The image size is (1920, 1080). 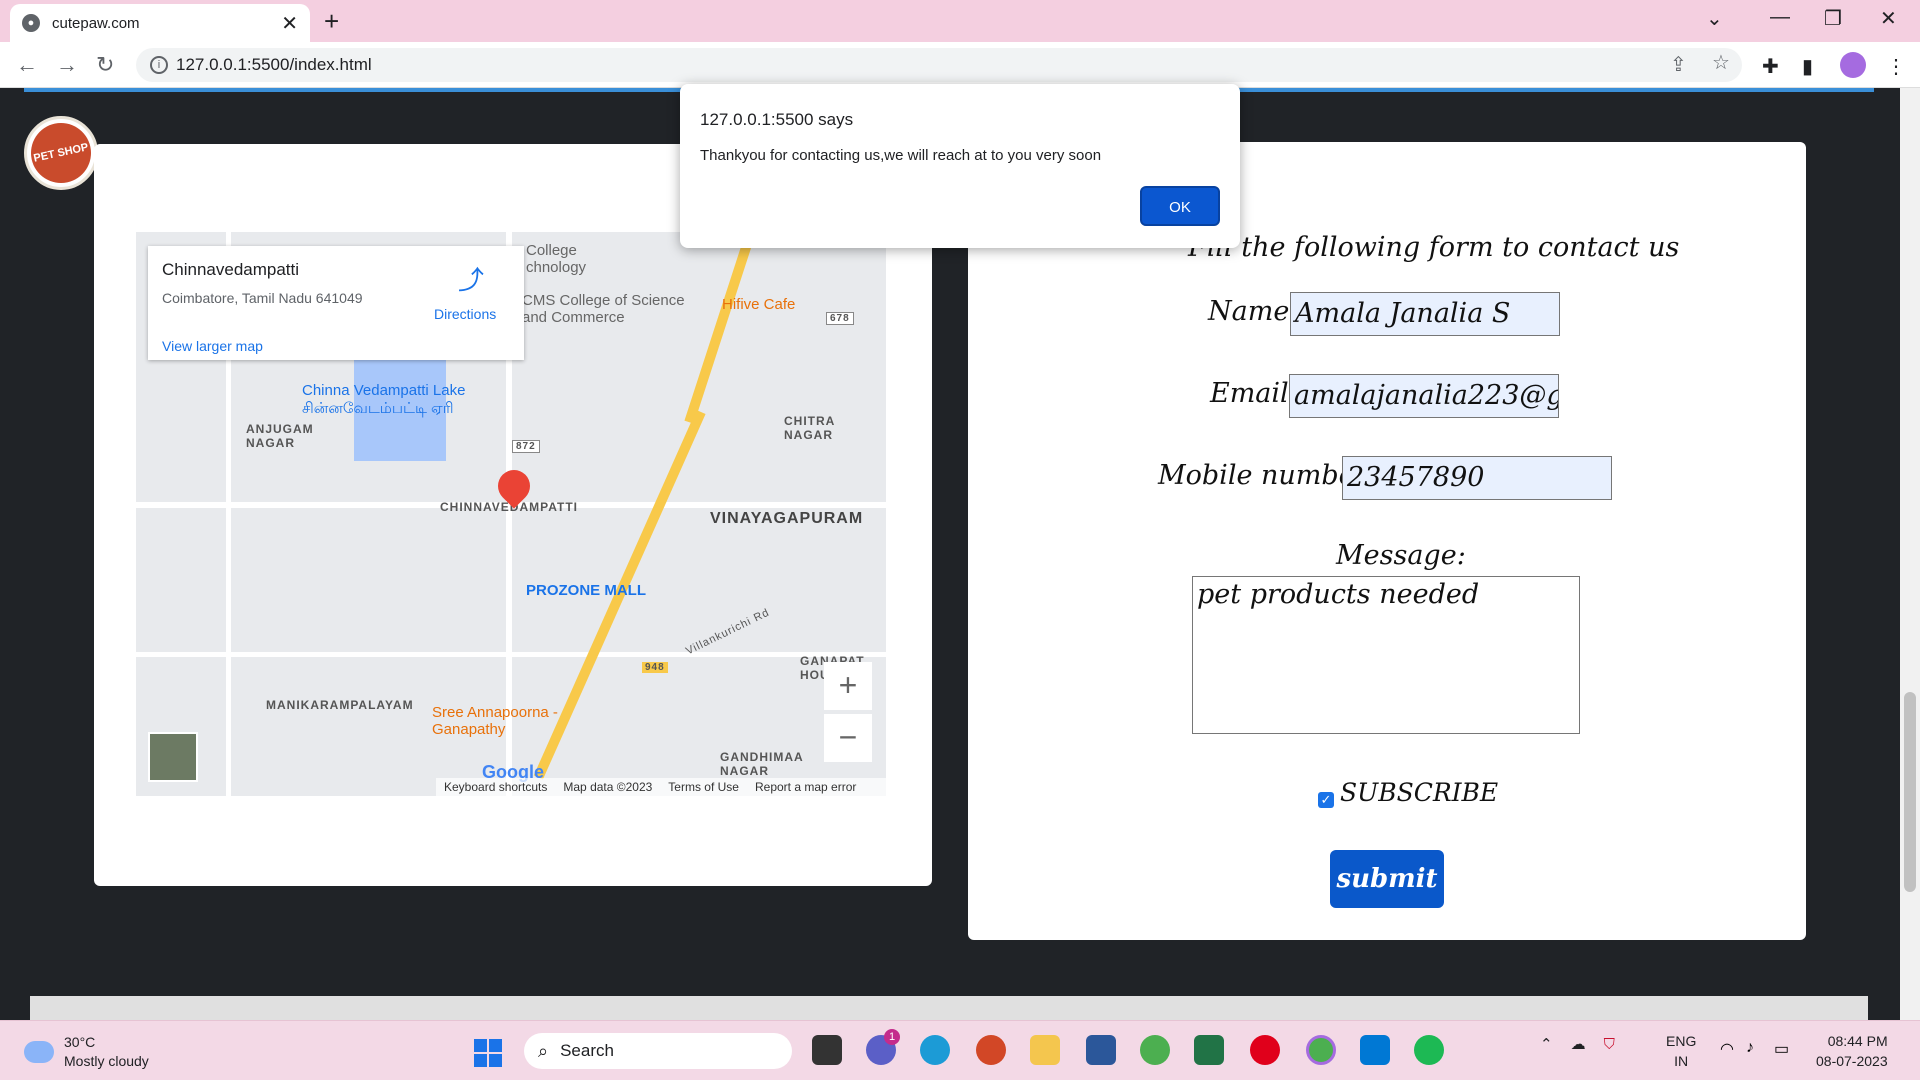 I want to click on vscode-icon, so click(x=1375, y=1050).